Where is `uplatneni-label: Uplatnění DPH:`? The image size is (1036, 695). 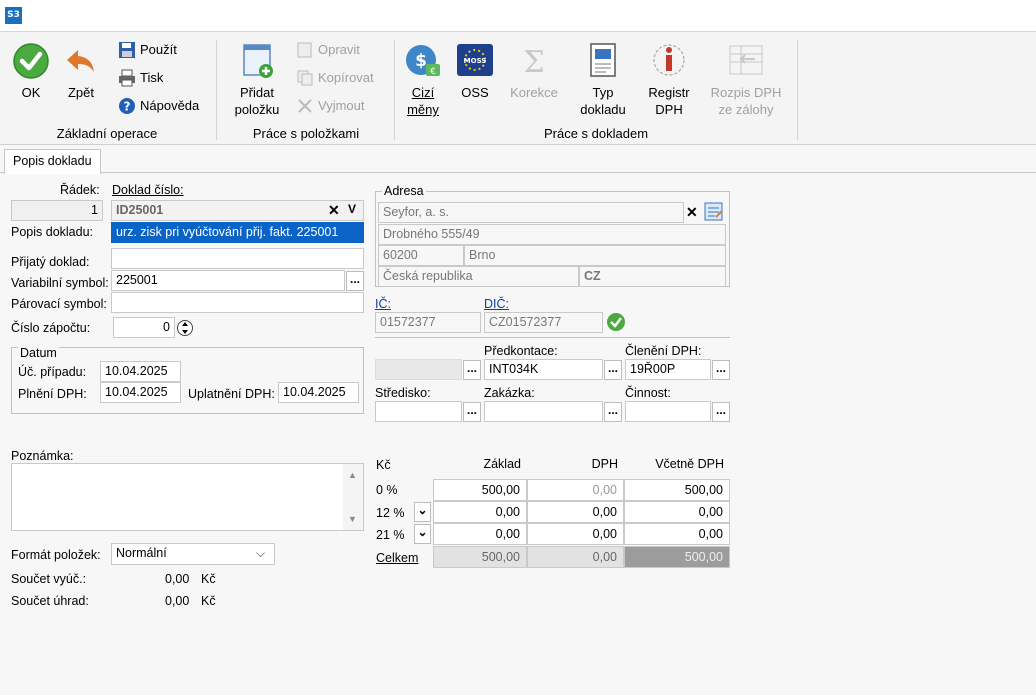
uplatneni-label: Uplatnění DPH: is located at coordinates (231, 394).